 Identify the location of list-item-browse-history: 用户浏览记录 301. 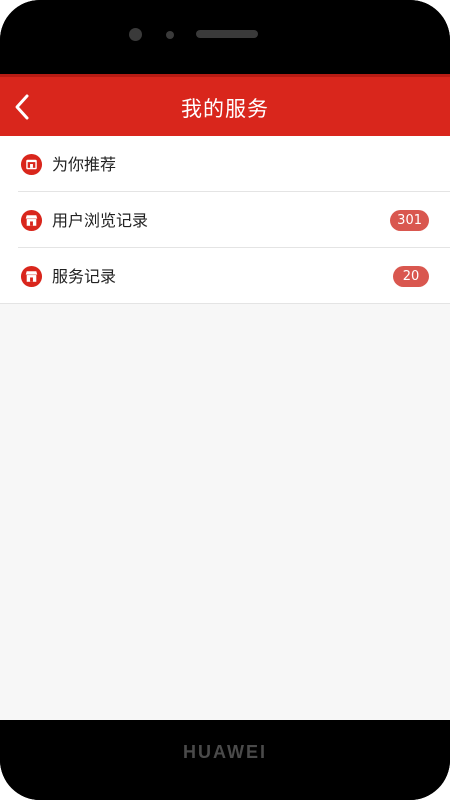
(225, 220).